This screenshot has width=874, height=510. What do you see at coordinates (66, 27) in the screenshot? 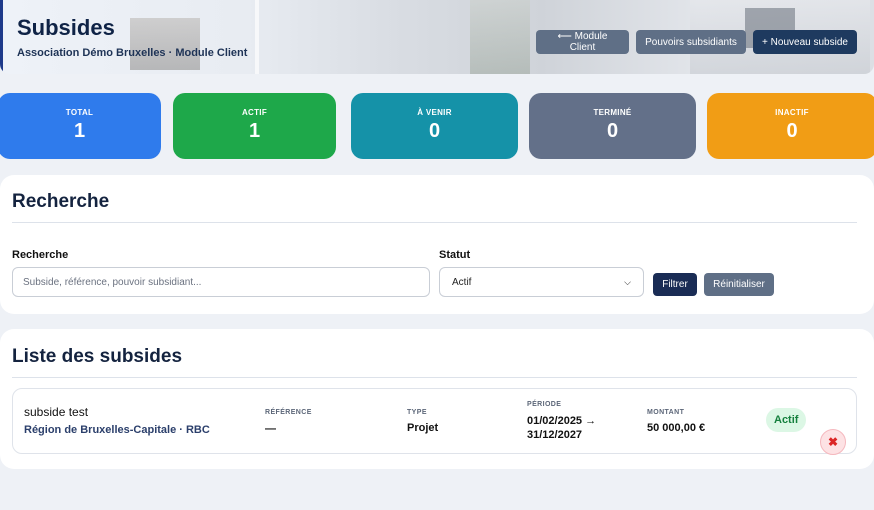
I see `page-title: Subsides` at bounding box center [66, 27].